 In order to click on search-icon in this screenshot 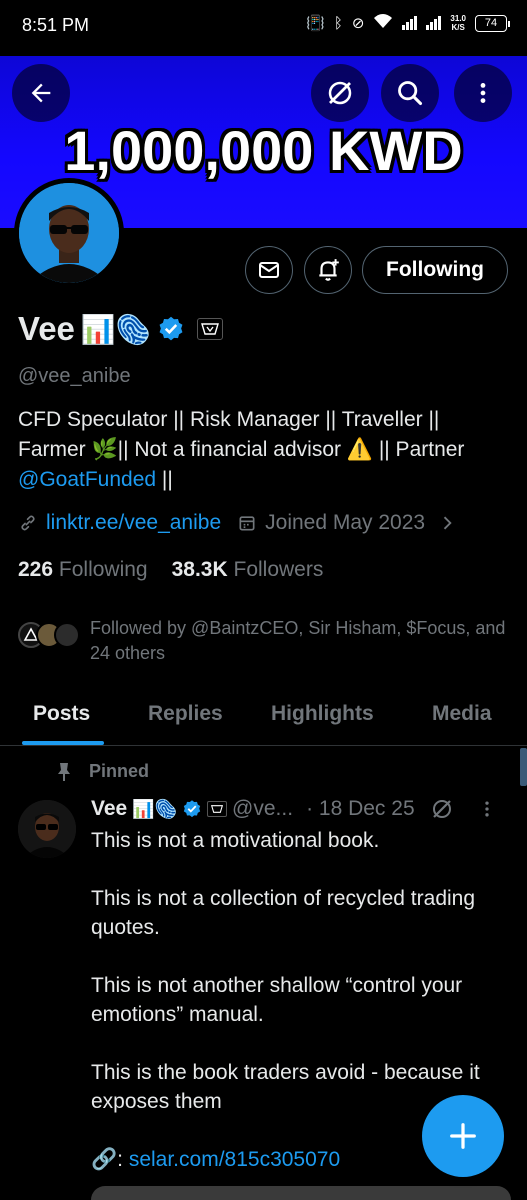, I will do `click(410, 93)`.